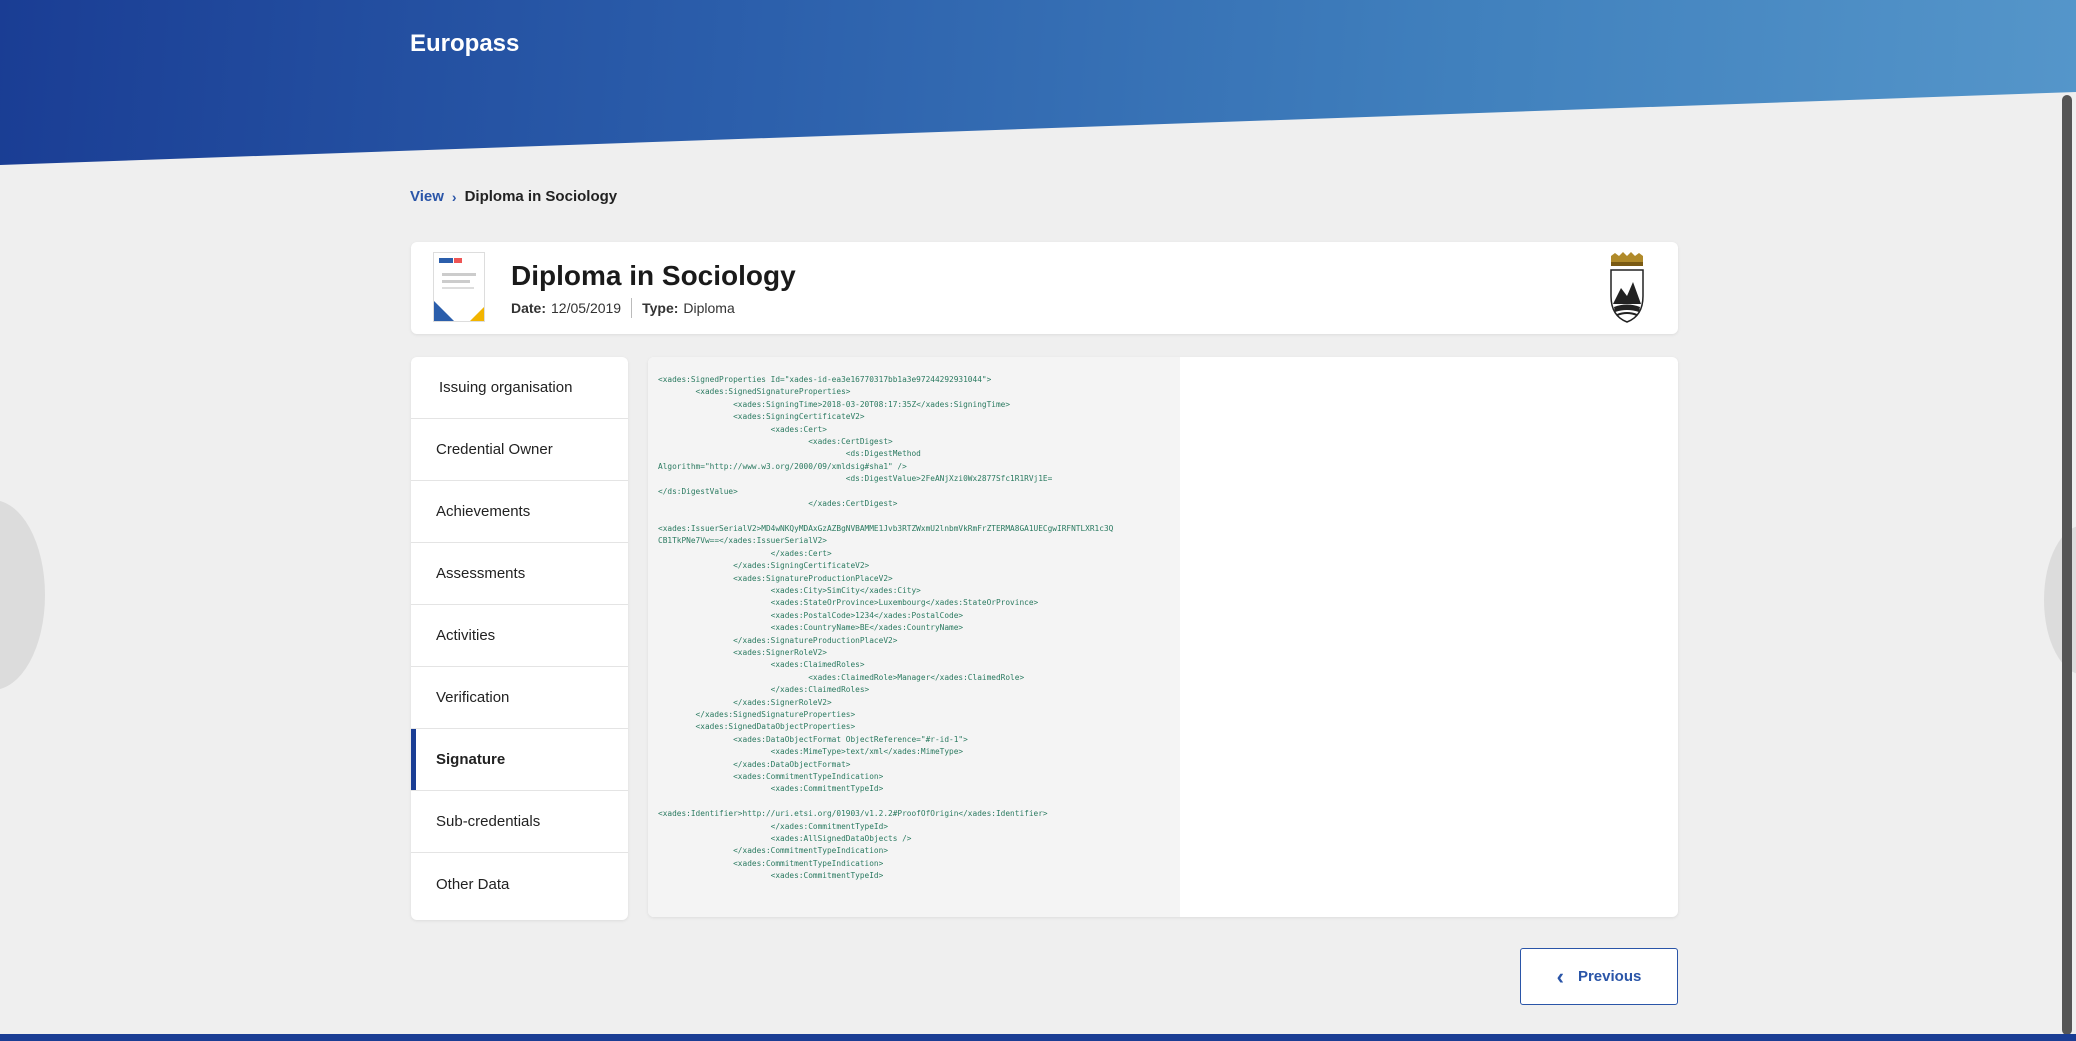 The width and height of the screenshot is (2076, 1041). I want to click on xml-line: </xades:CommitmentTypeIndication>, so click(773, 851).